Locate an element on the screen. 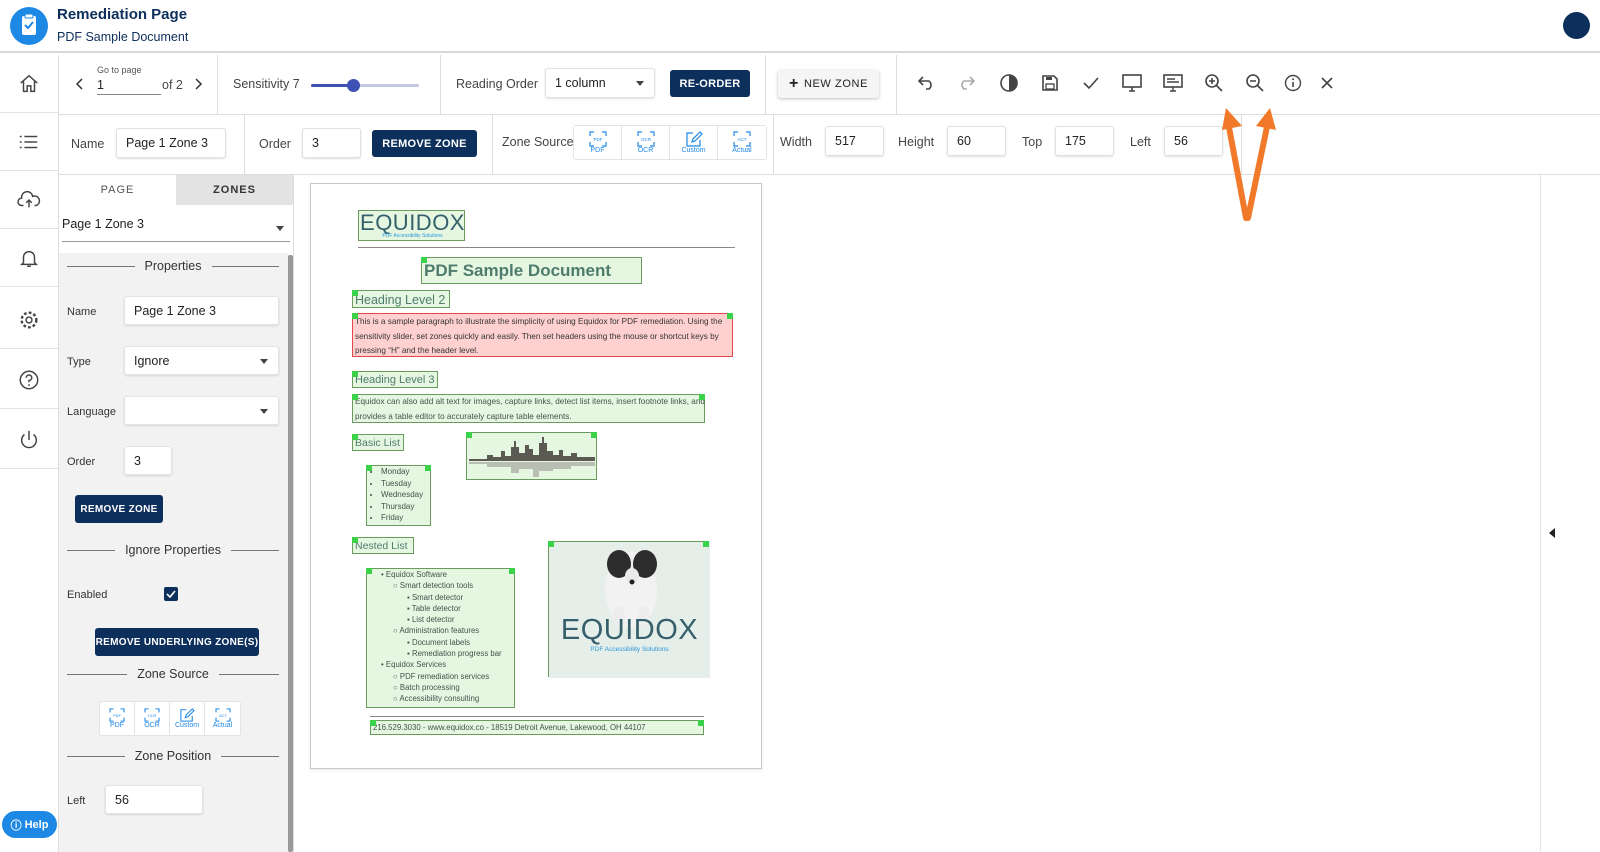 Image resolution: width=1600 pixels, height=852 pixels. collapse-panel-icon is located at coordinates (1552, 533).